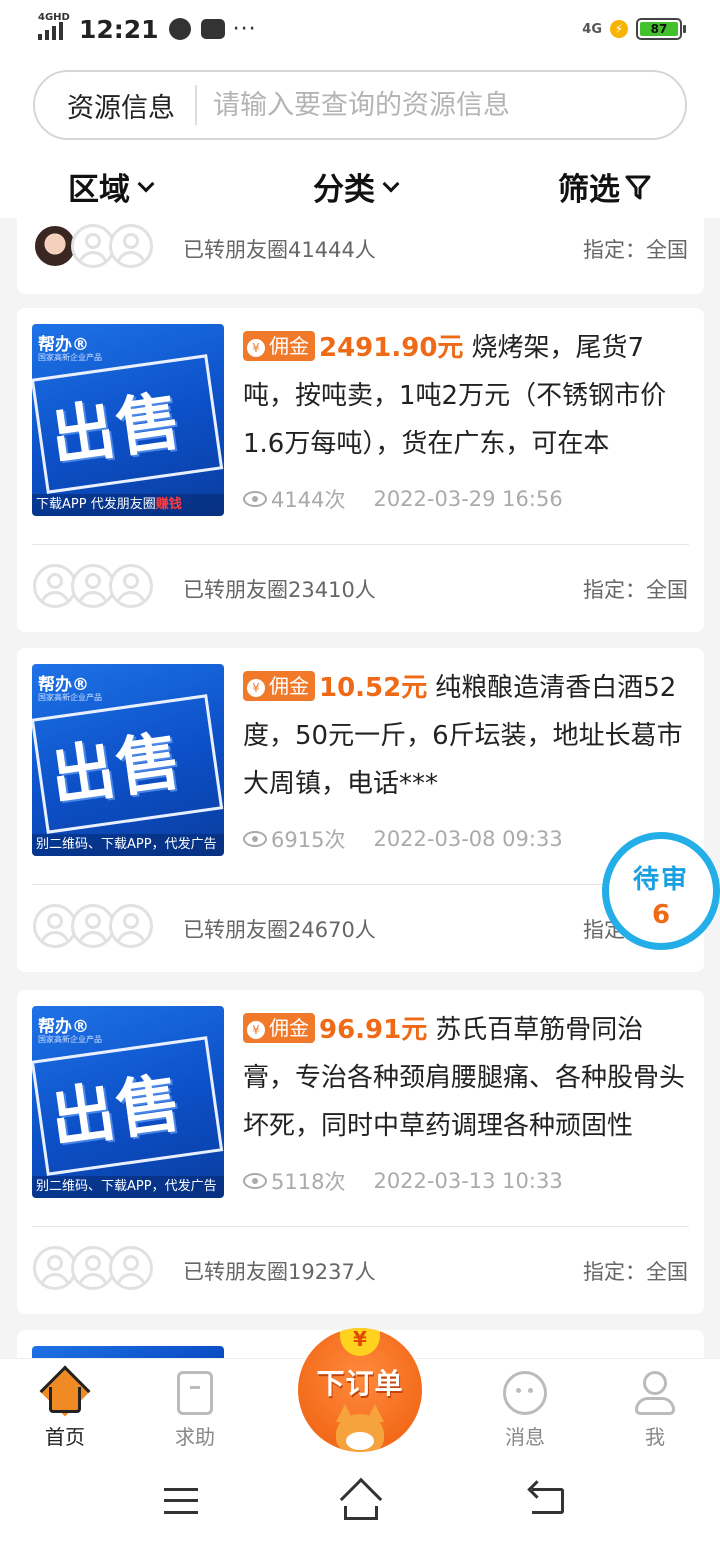 The image size is (720, 1544). What do you see at coordinates (212, 29) in the screenshot?
I see `message-notification-icon` at bounding box center [212, 29].